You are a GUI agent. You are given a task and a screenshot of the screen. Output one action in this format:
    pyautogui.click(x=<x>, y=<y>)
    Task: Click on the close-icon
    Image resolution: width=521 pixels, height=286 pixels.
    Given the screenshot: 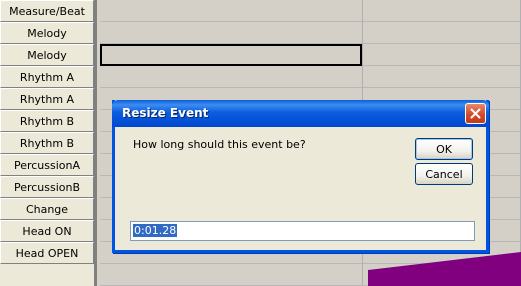 What is the action you would take?
    pyautogui.click(x=475, y=113)
    